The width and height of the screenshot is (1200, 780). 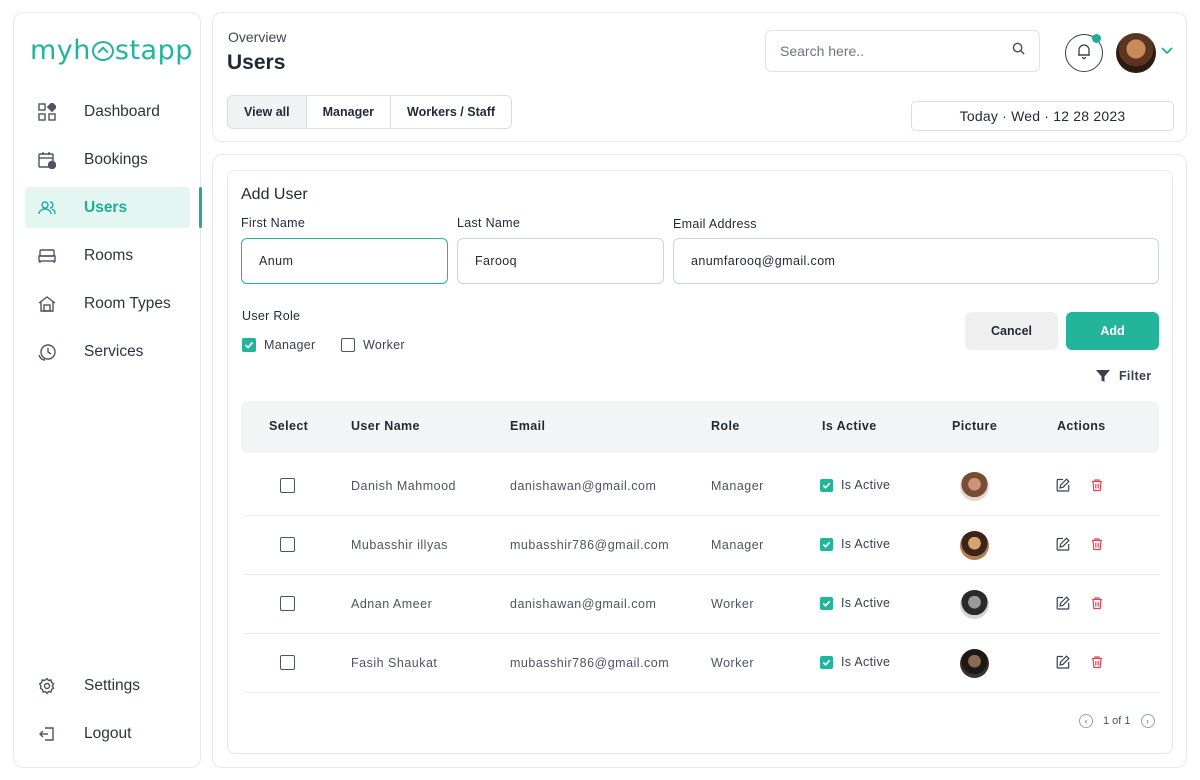 I want to click on sidebar-item-settings: Settings, so click(x=113, y=685).